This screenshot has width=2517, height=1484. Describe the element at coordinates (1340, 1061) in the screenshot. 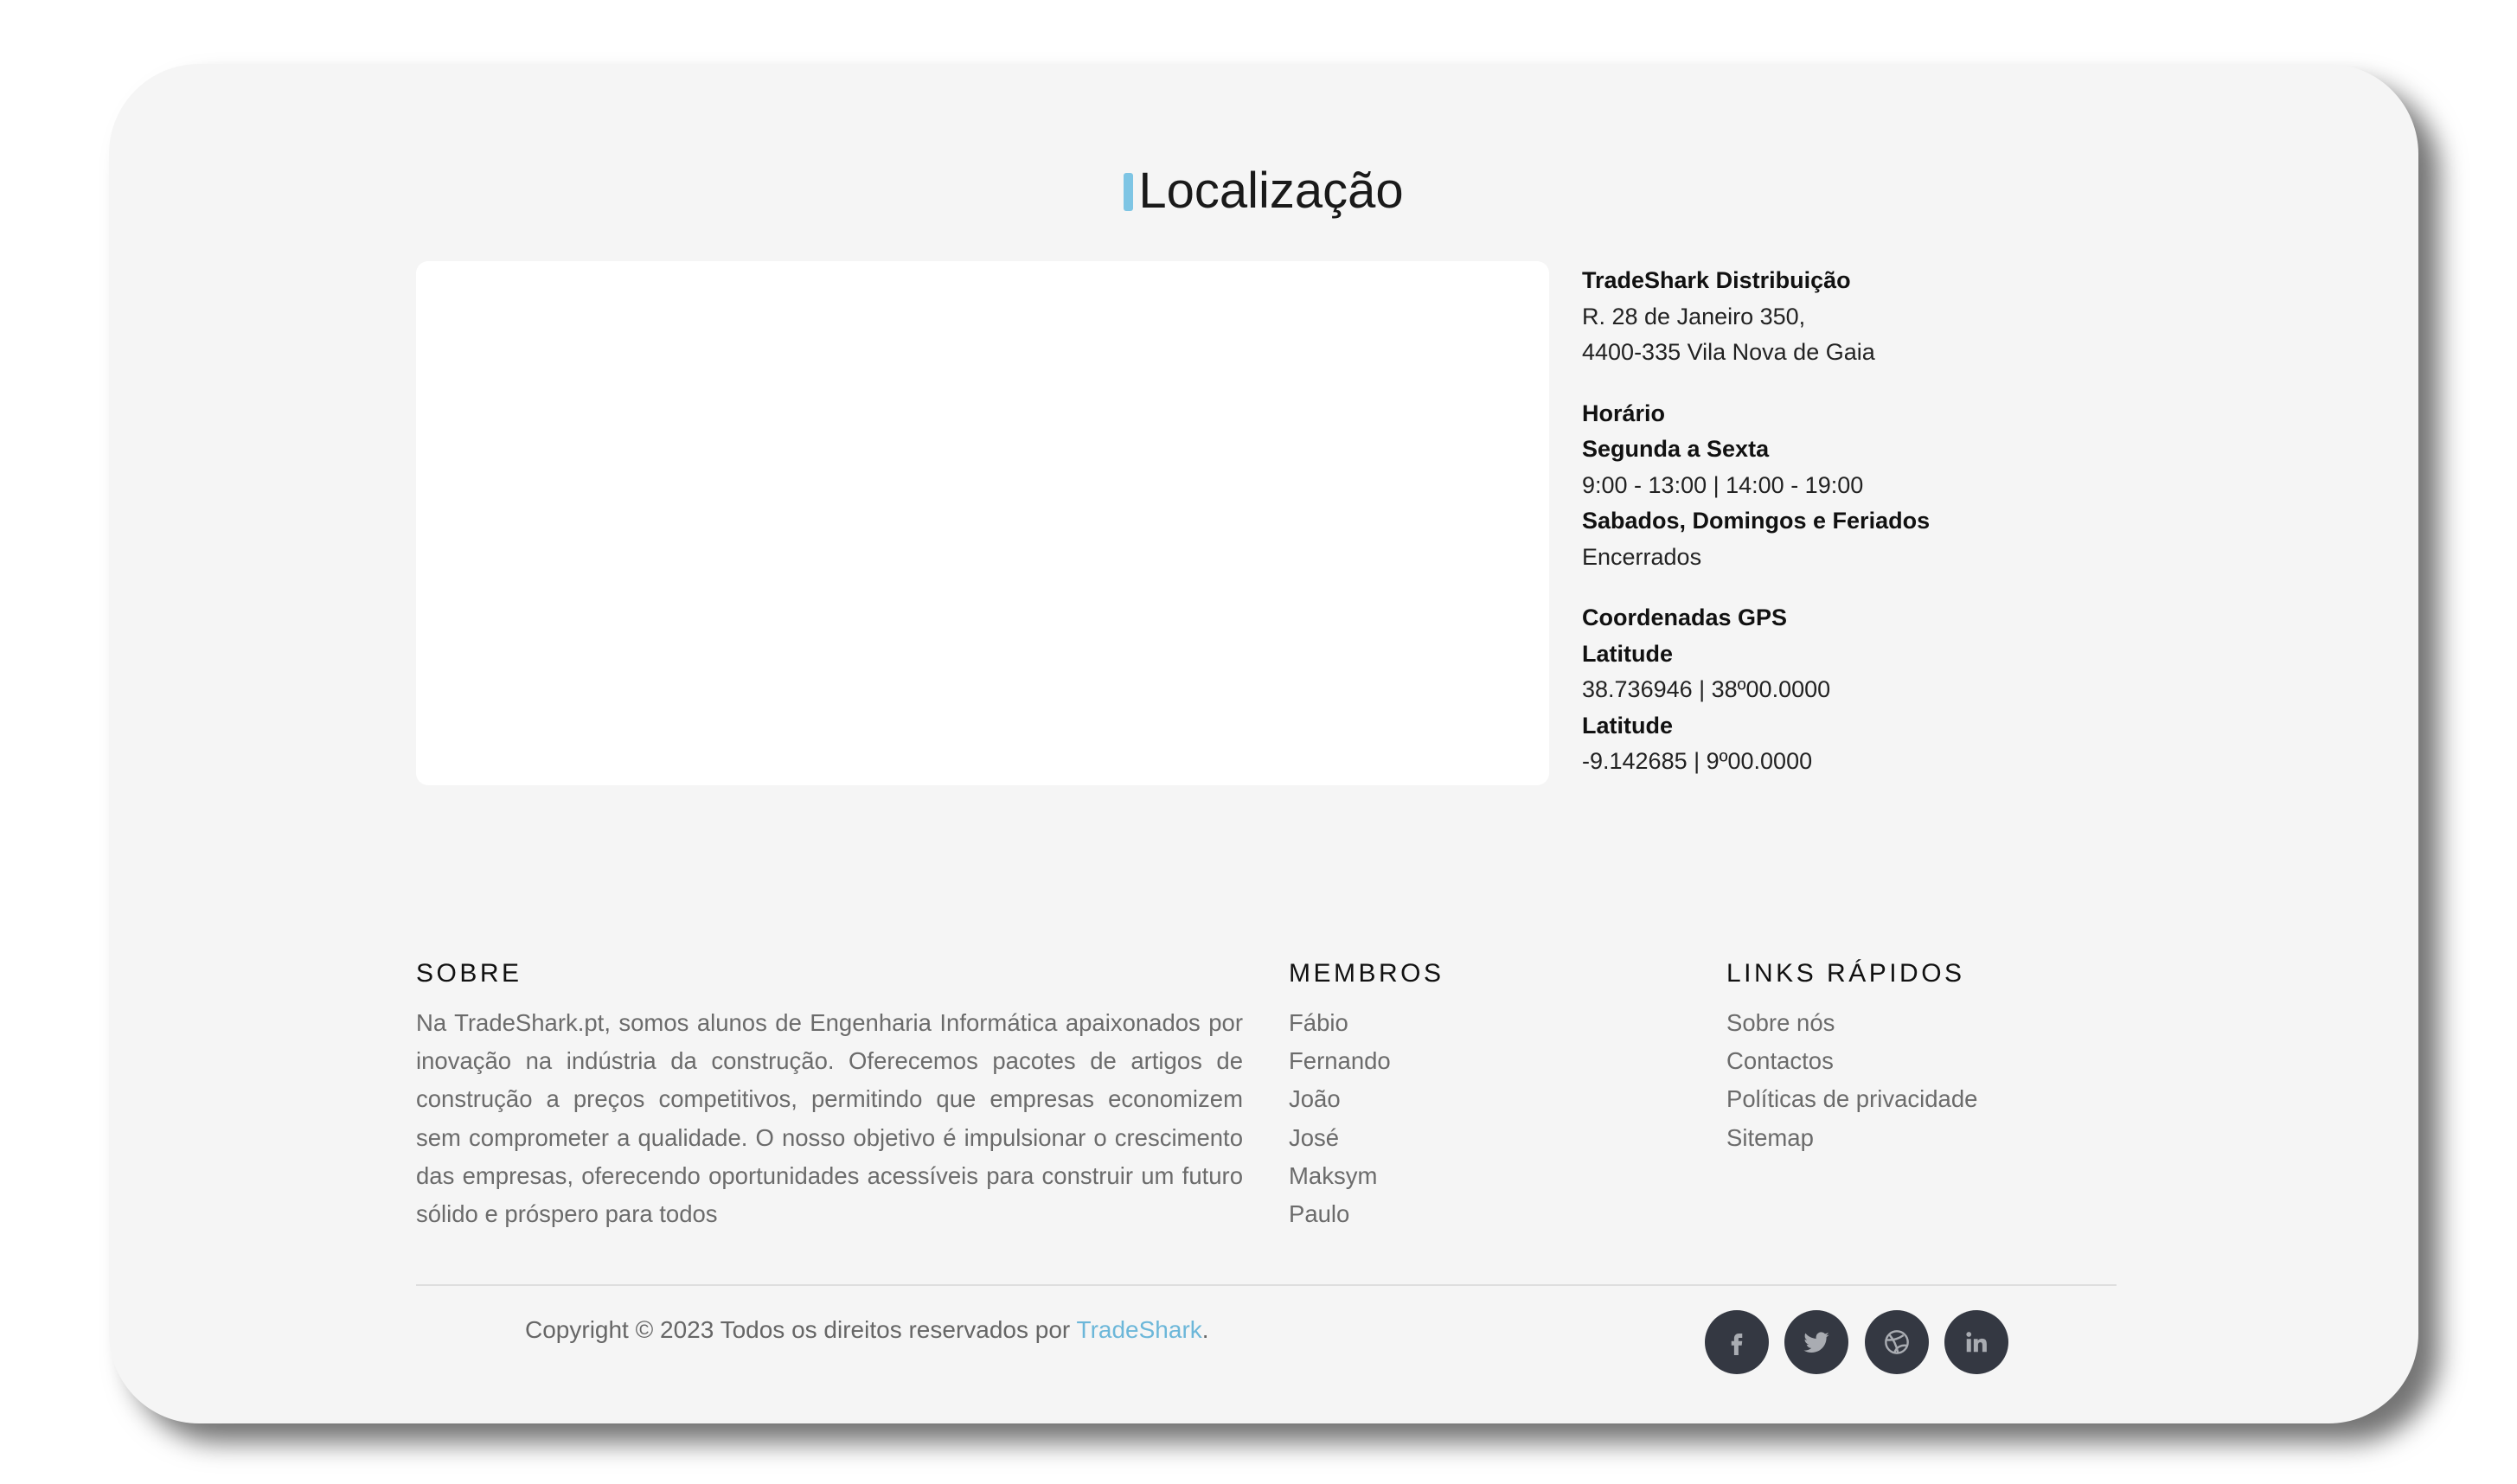

I see `member-item: Fernando` at that location.